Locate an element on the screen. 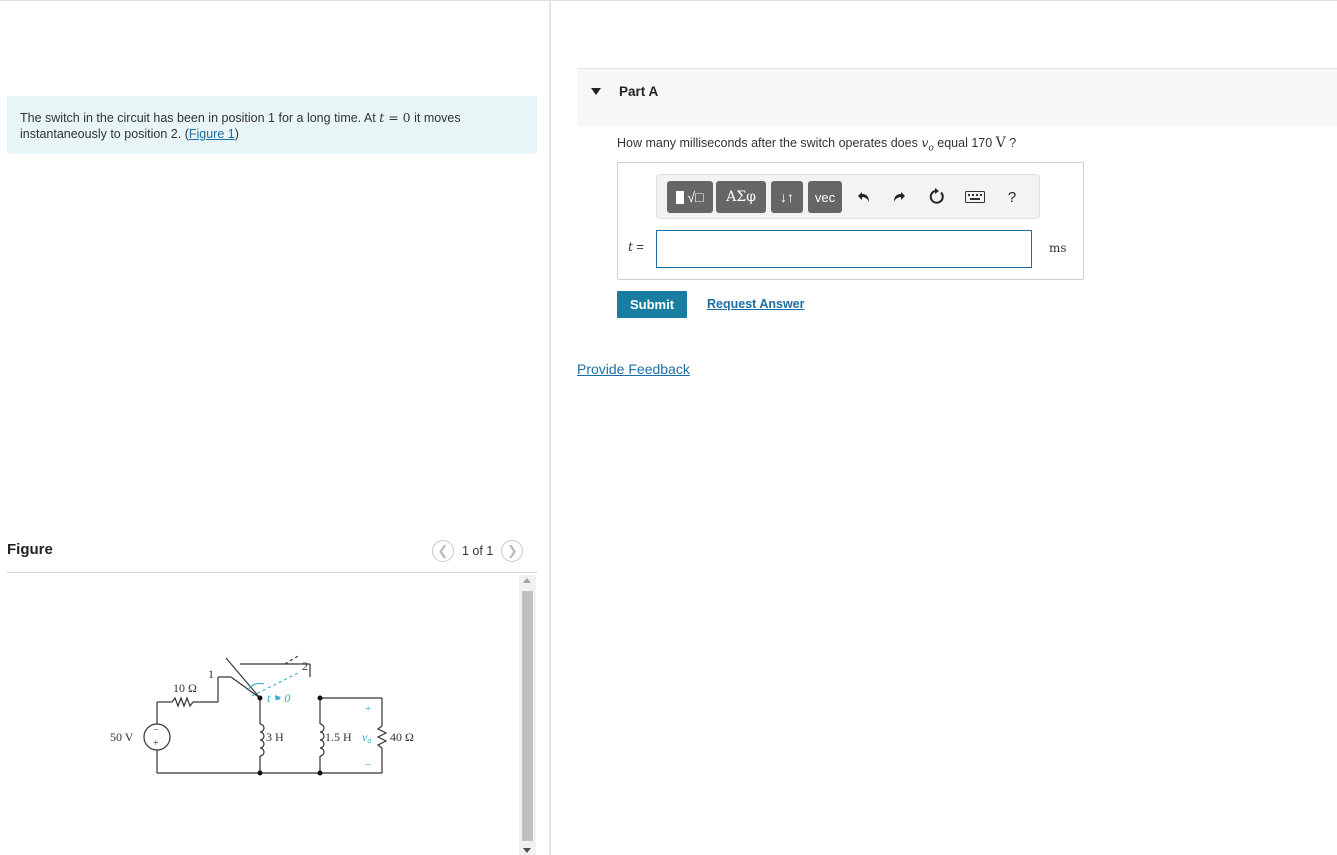  chevron-left-icon: ❮ is located at coordinates (443, 551).